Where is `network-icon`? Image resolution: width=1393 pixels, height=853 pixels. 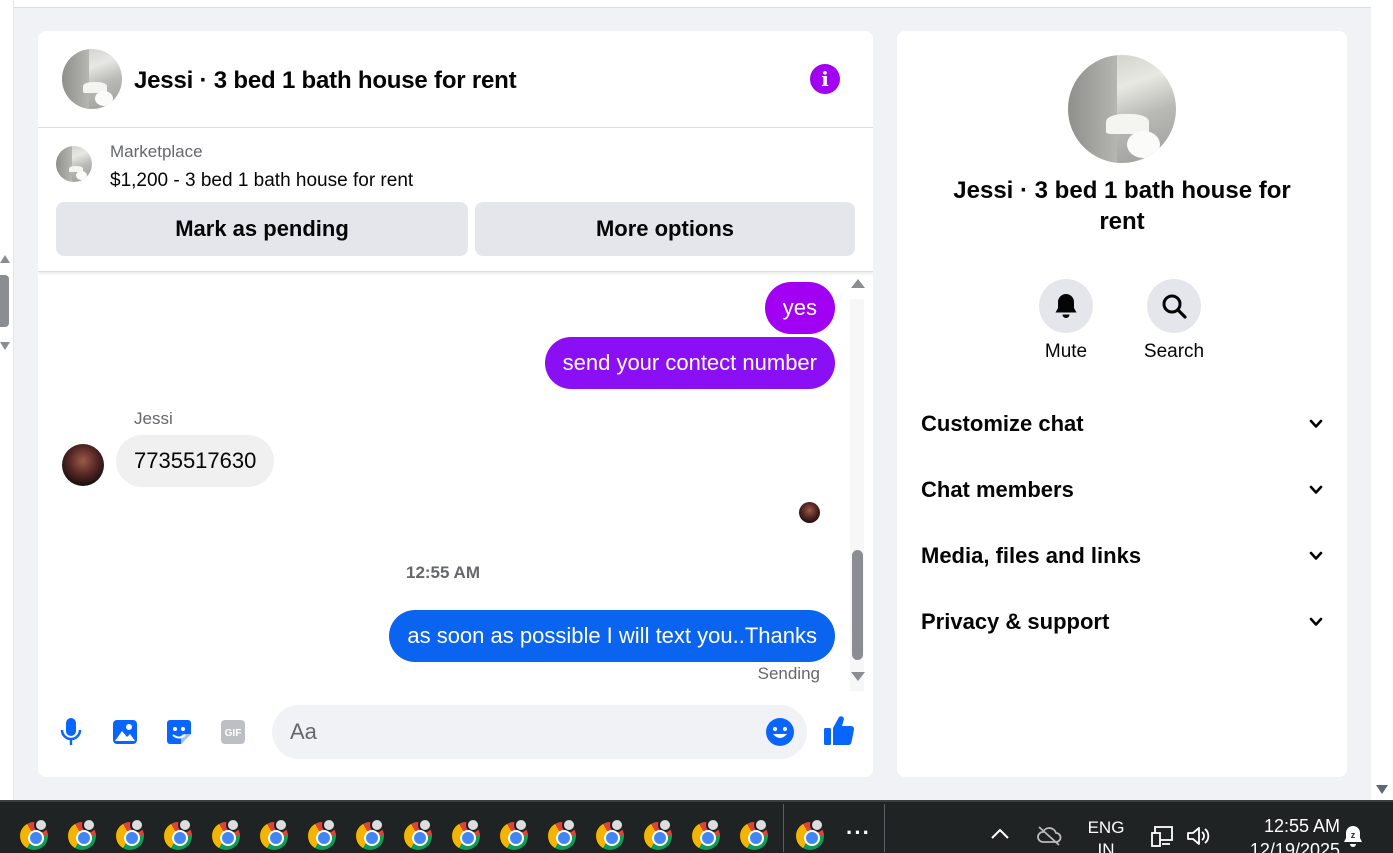 network-icon is located at coordinates (1162, 836).